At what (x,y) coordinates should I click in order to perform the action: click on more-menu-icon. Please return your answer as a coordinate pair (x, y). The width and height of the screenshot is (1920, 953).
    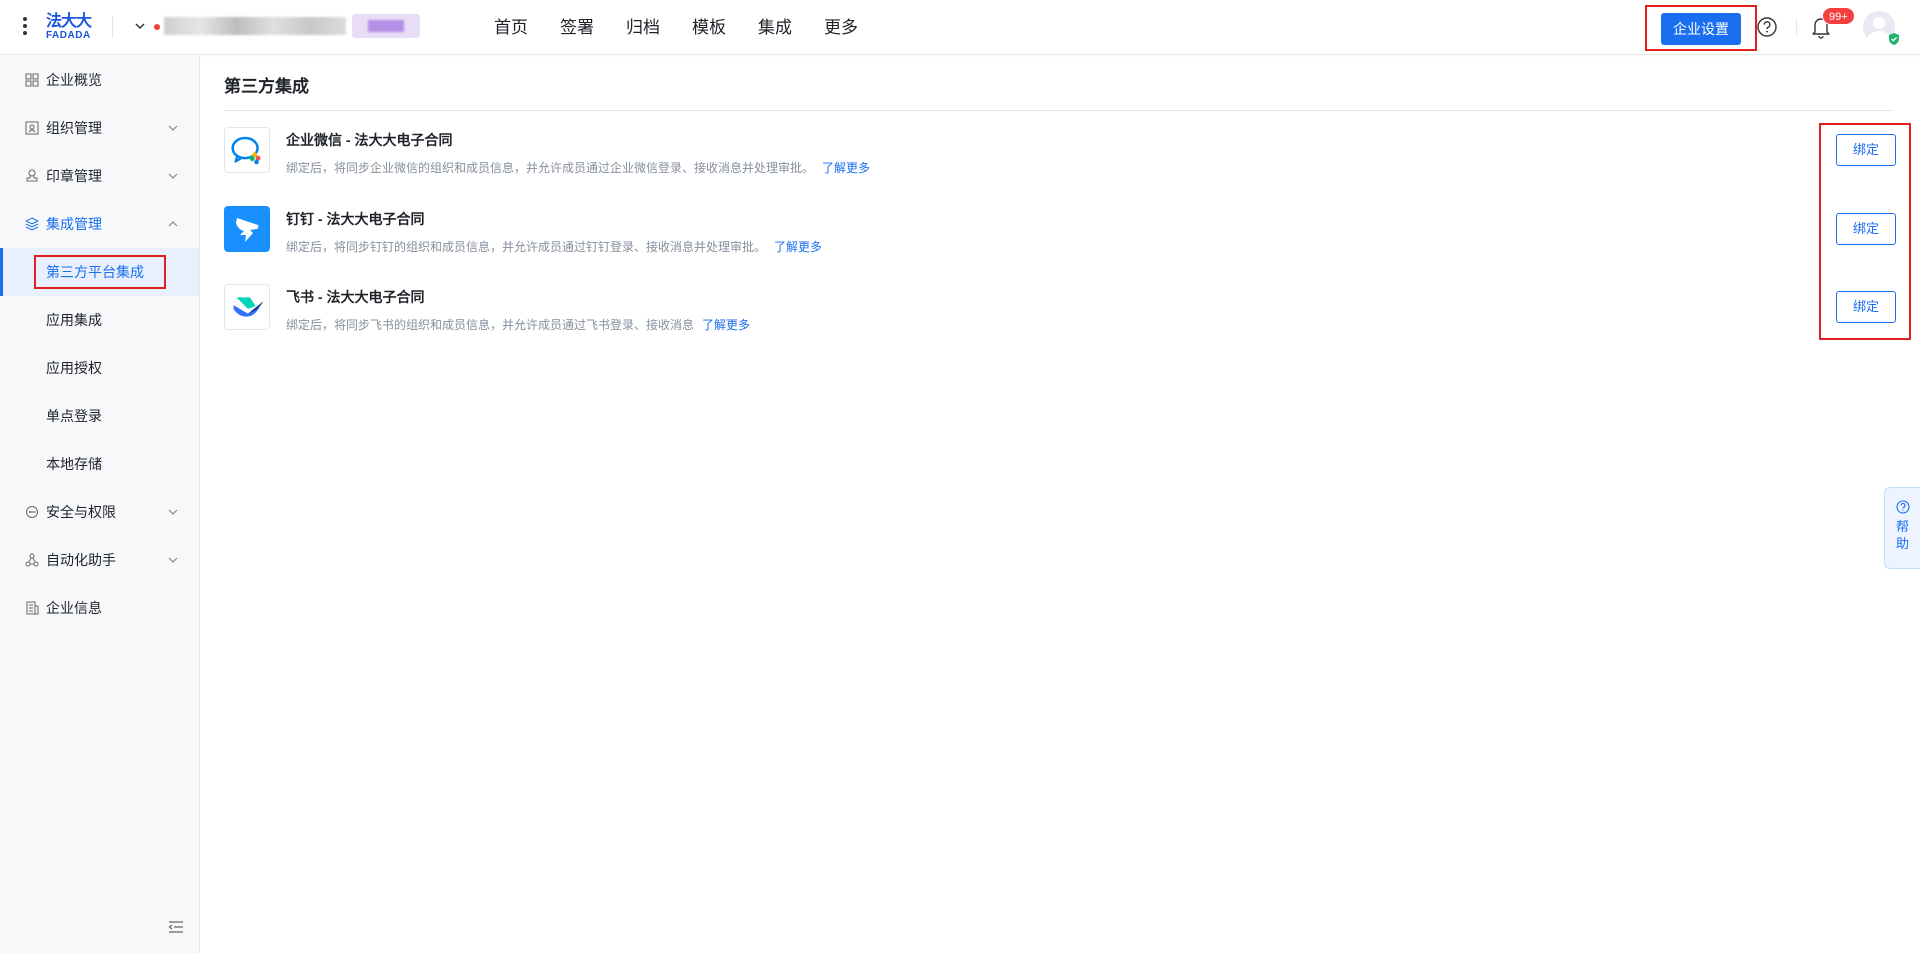
    Looking at the image, I should click on (25, 27).